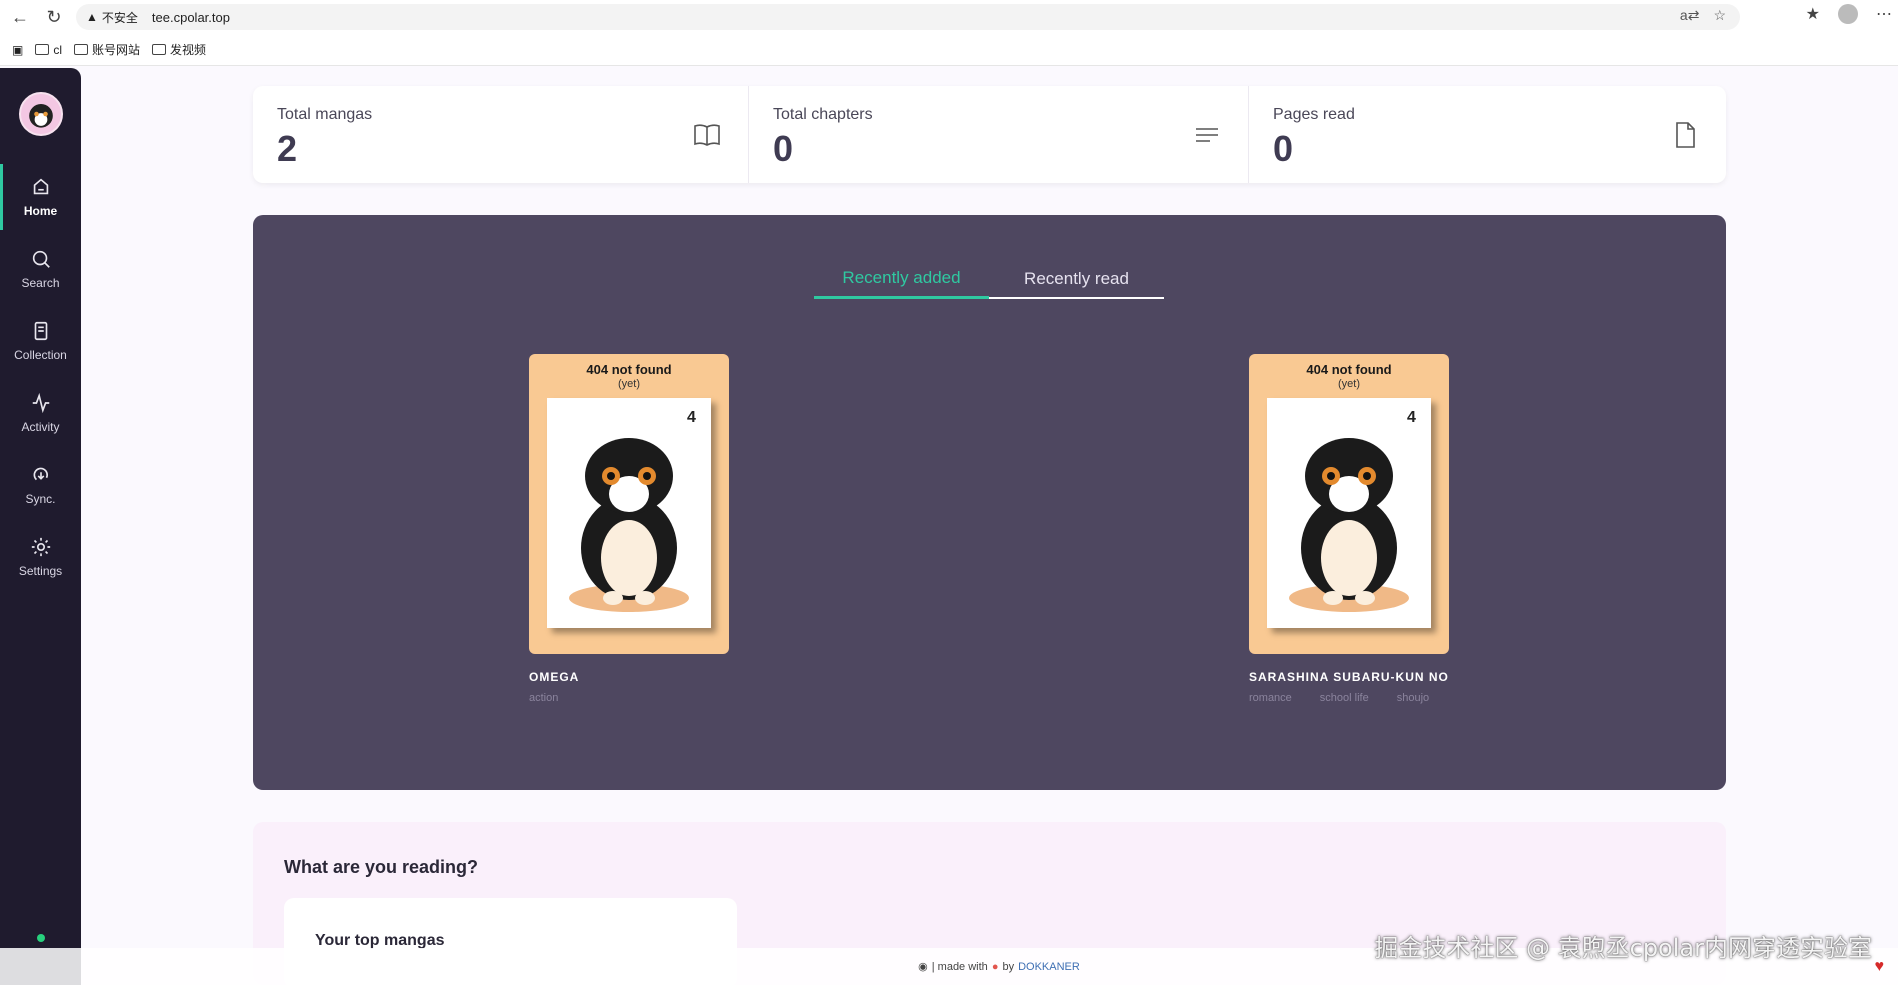 The width and height of the screenshot is (1898, 985). I want to click on tab-recently-read: Recently read, so click(1076, 279).